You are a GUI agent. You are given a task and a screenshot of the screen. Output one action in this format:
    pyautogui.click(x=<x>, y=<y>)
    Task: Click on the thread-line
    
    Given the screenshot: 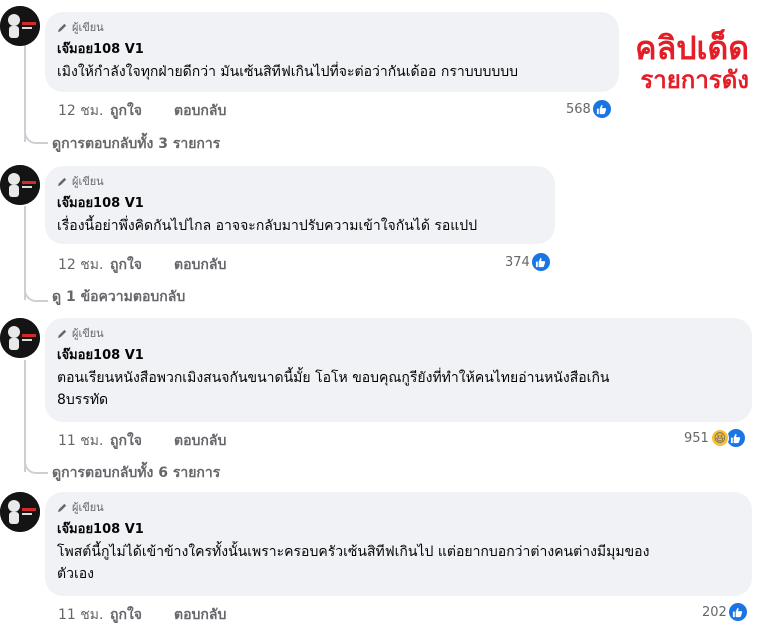 What is the action you would take?
    pyautogui.click(x=25, y=416)
    